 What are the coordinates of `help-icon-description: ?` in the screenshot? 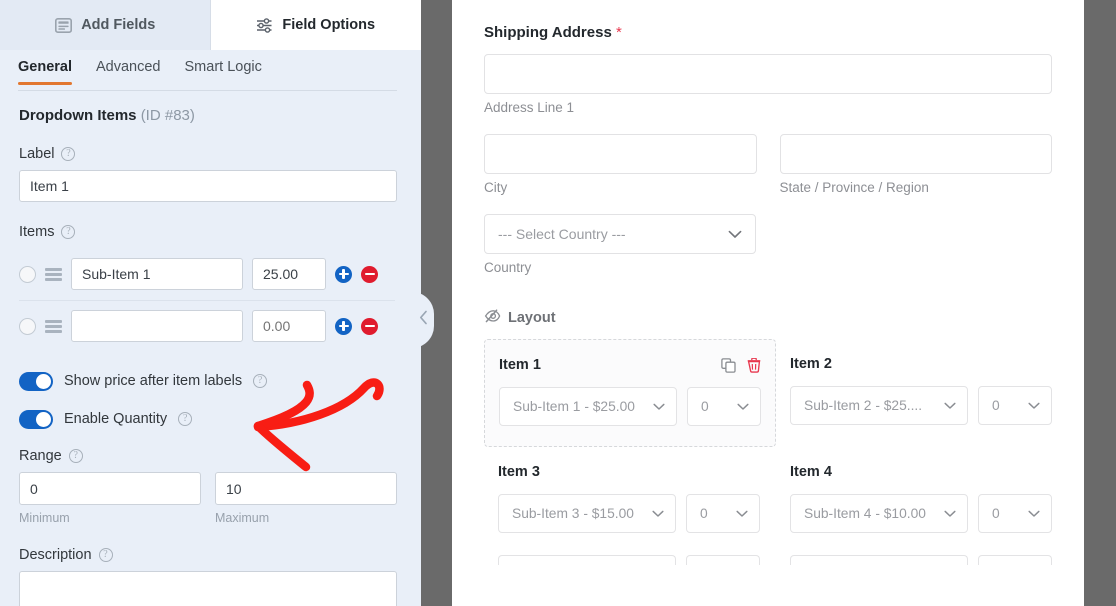 It's located at (105, 555).